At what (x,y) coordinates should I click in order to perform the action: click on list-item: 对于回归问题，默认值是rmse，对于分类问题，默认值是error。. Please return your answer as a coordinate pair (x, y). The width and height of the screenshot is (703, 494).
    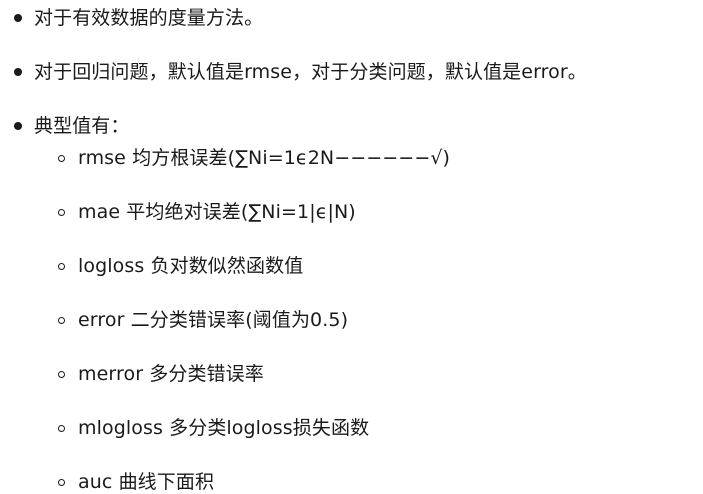
    Looking at the image, I should click on (300, 72).